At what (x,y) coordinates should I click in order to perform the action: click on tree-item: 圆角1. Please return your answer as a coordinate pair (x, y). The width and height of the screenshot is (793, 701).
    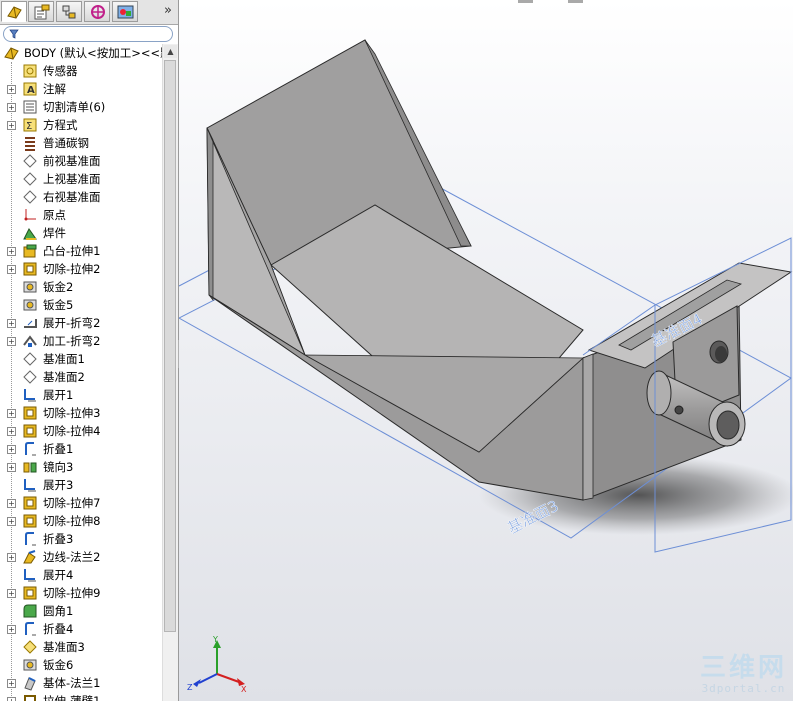
    Looking at the image, I should click on (81, 611).